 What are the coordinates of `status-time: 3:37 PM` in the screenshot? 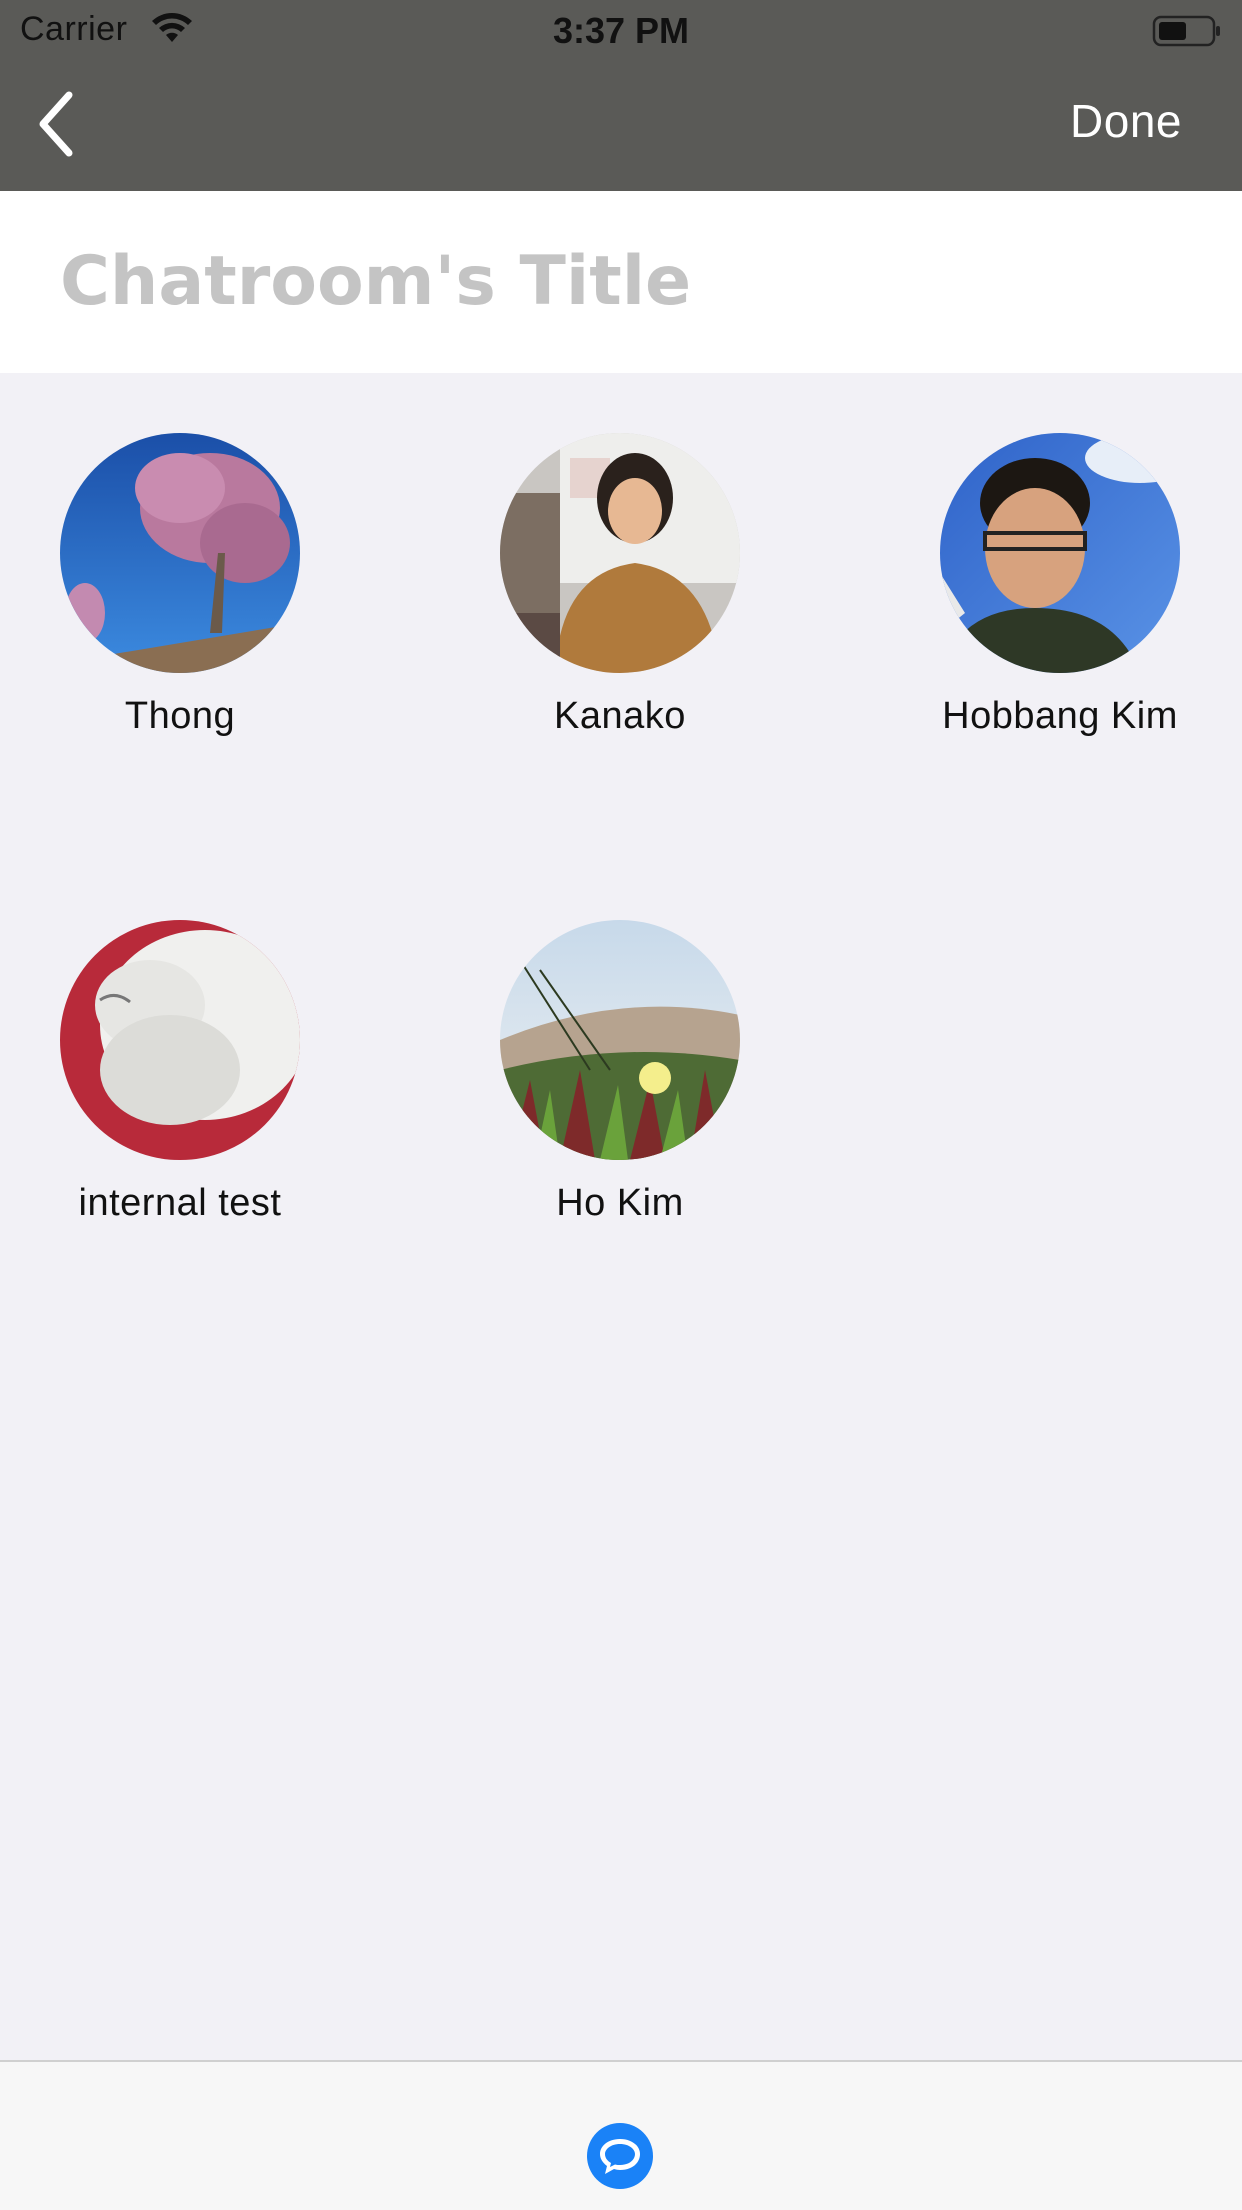 It's located at (621, 30).